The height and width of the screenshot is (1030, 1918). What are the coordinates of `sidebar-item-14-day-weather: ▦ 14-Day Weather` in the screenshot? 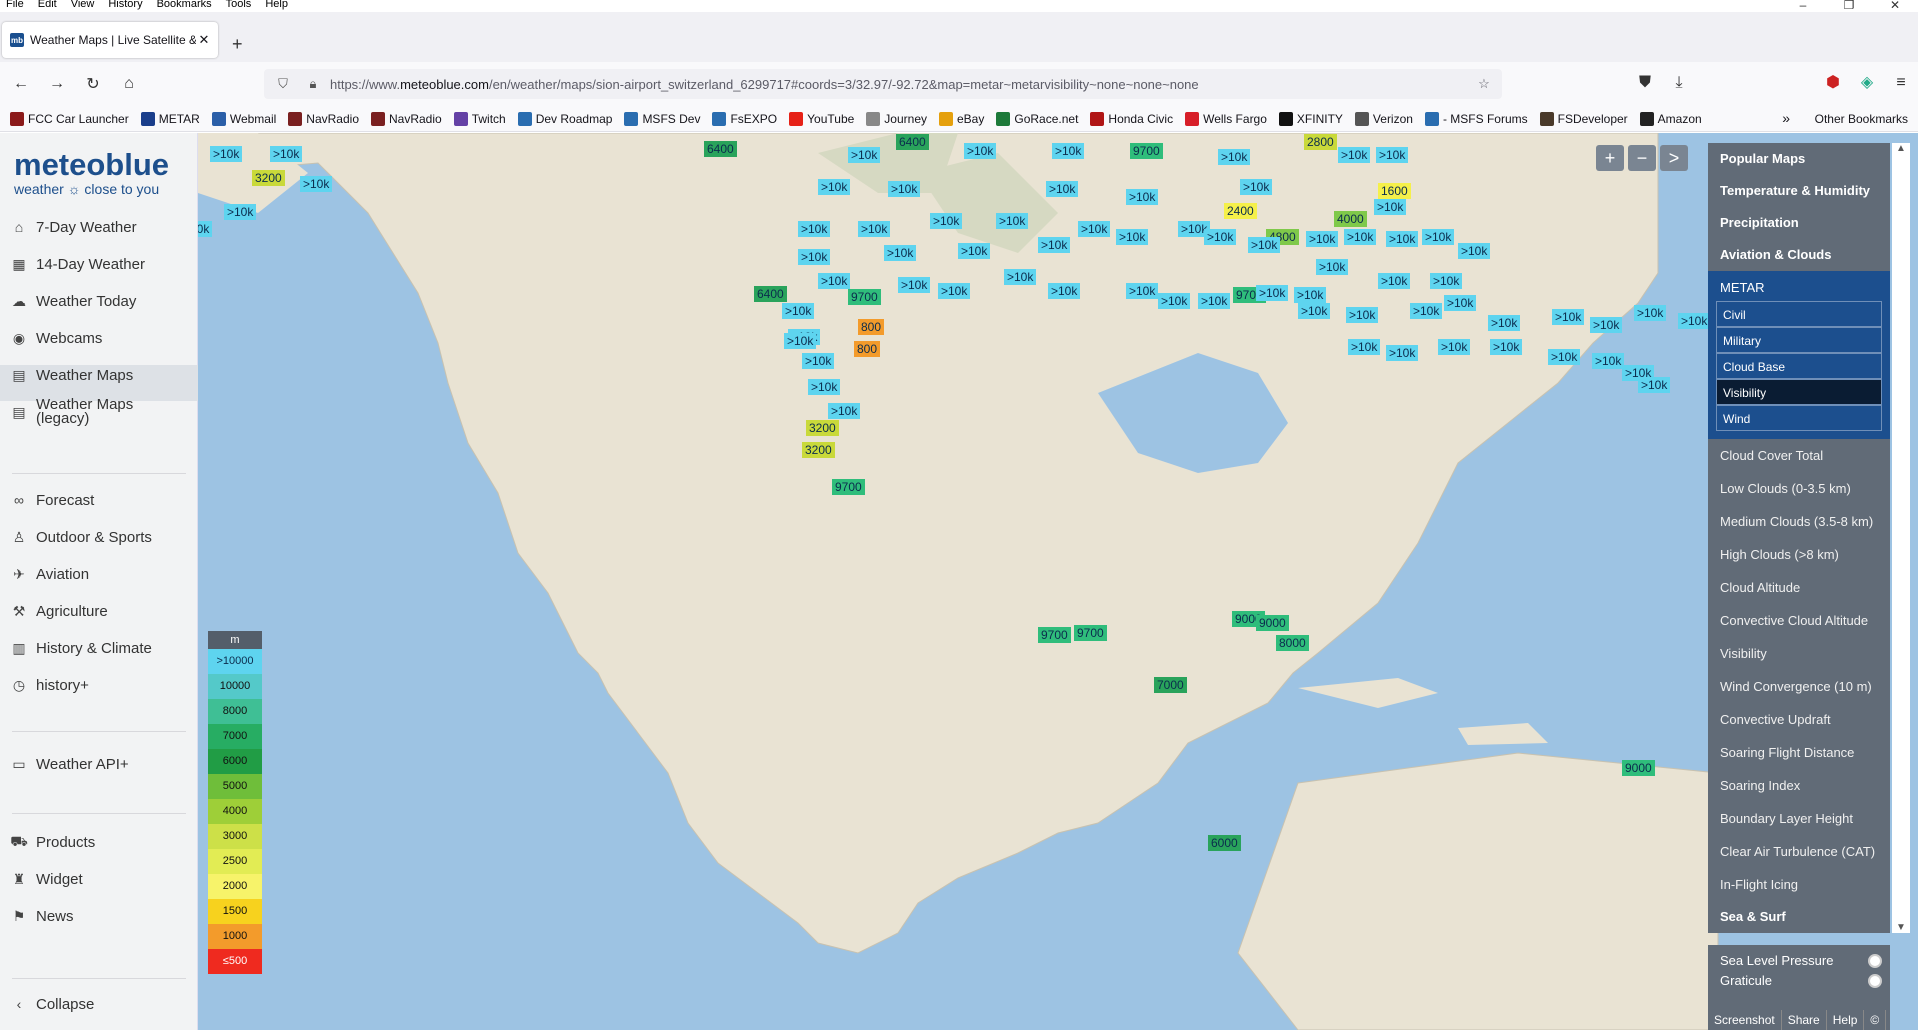 It's located at (77, 264).